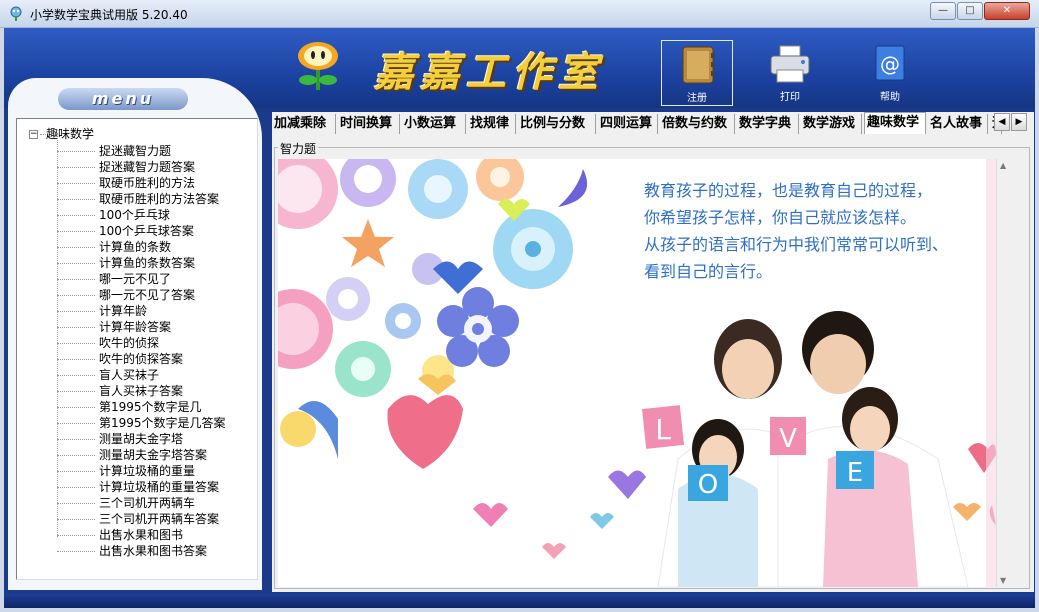 The width and height of the screenshot is (1039, 612). What do you see at coordinates (895, 123) in the screenshot?
I see `tab-10: 趣味数学` at bounding box center [895, 123].